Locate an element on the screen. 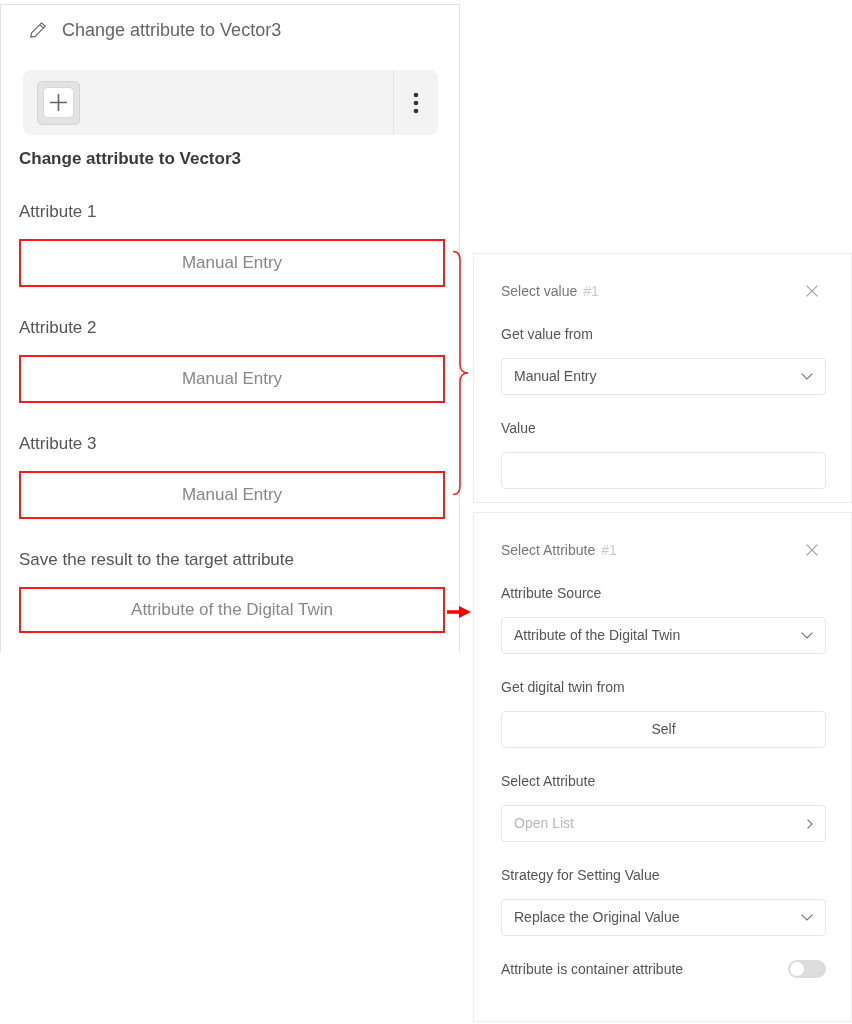  pencil-icon is located at coordinates (38, 30).